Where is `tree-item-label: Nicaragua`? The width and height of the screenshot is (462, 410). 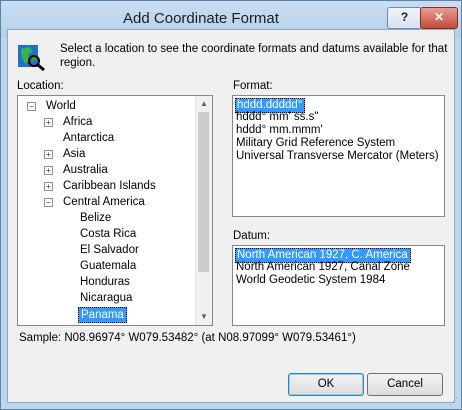
tree-item-label: Nicaragua is located at coordinates (106, 298).